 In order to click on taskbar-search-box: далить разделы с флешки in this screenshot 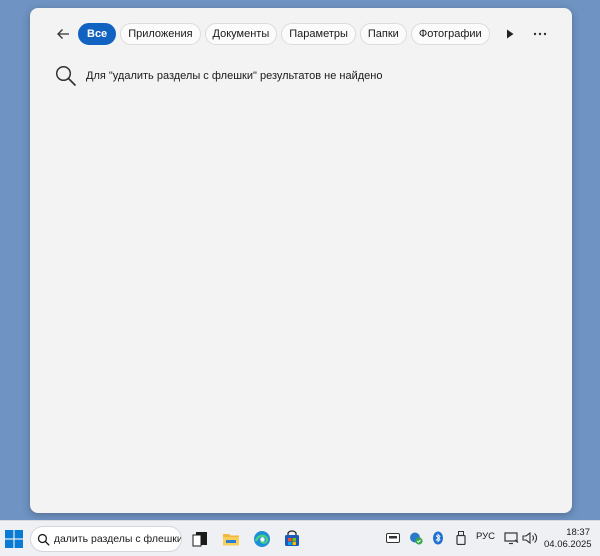, I will do `click(106, 539)`.